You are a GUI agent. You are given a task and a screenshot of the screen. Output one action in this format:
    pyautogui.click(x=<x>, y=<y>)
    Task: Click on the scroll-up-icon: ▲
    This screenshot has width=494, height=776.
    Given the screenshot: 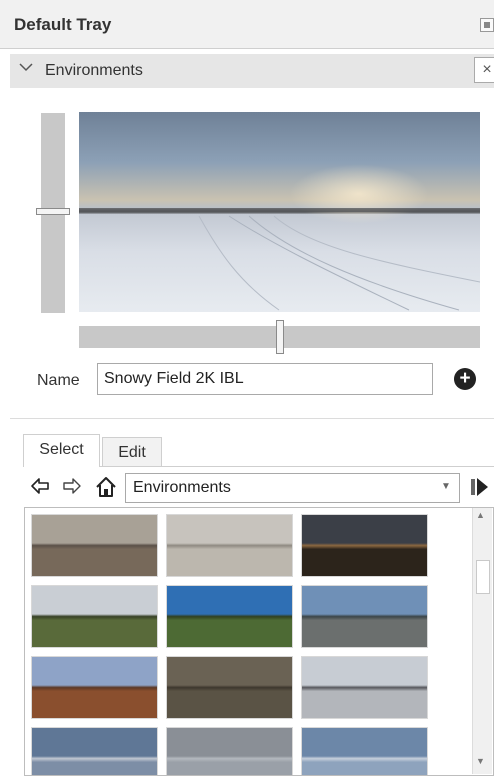 What is the action you would take?
    pyautogui.click(x=480, y=515)
    